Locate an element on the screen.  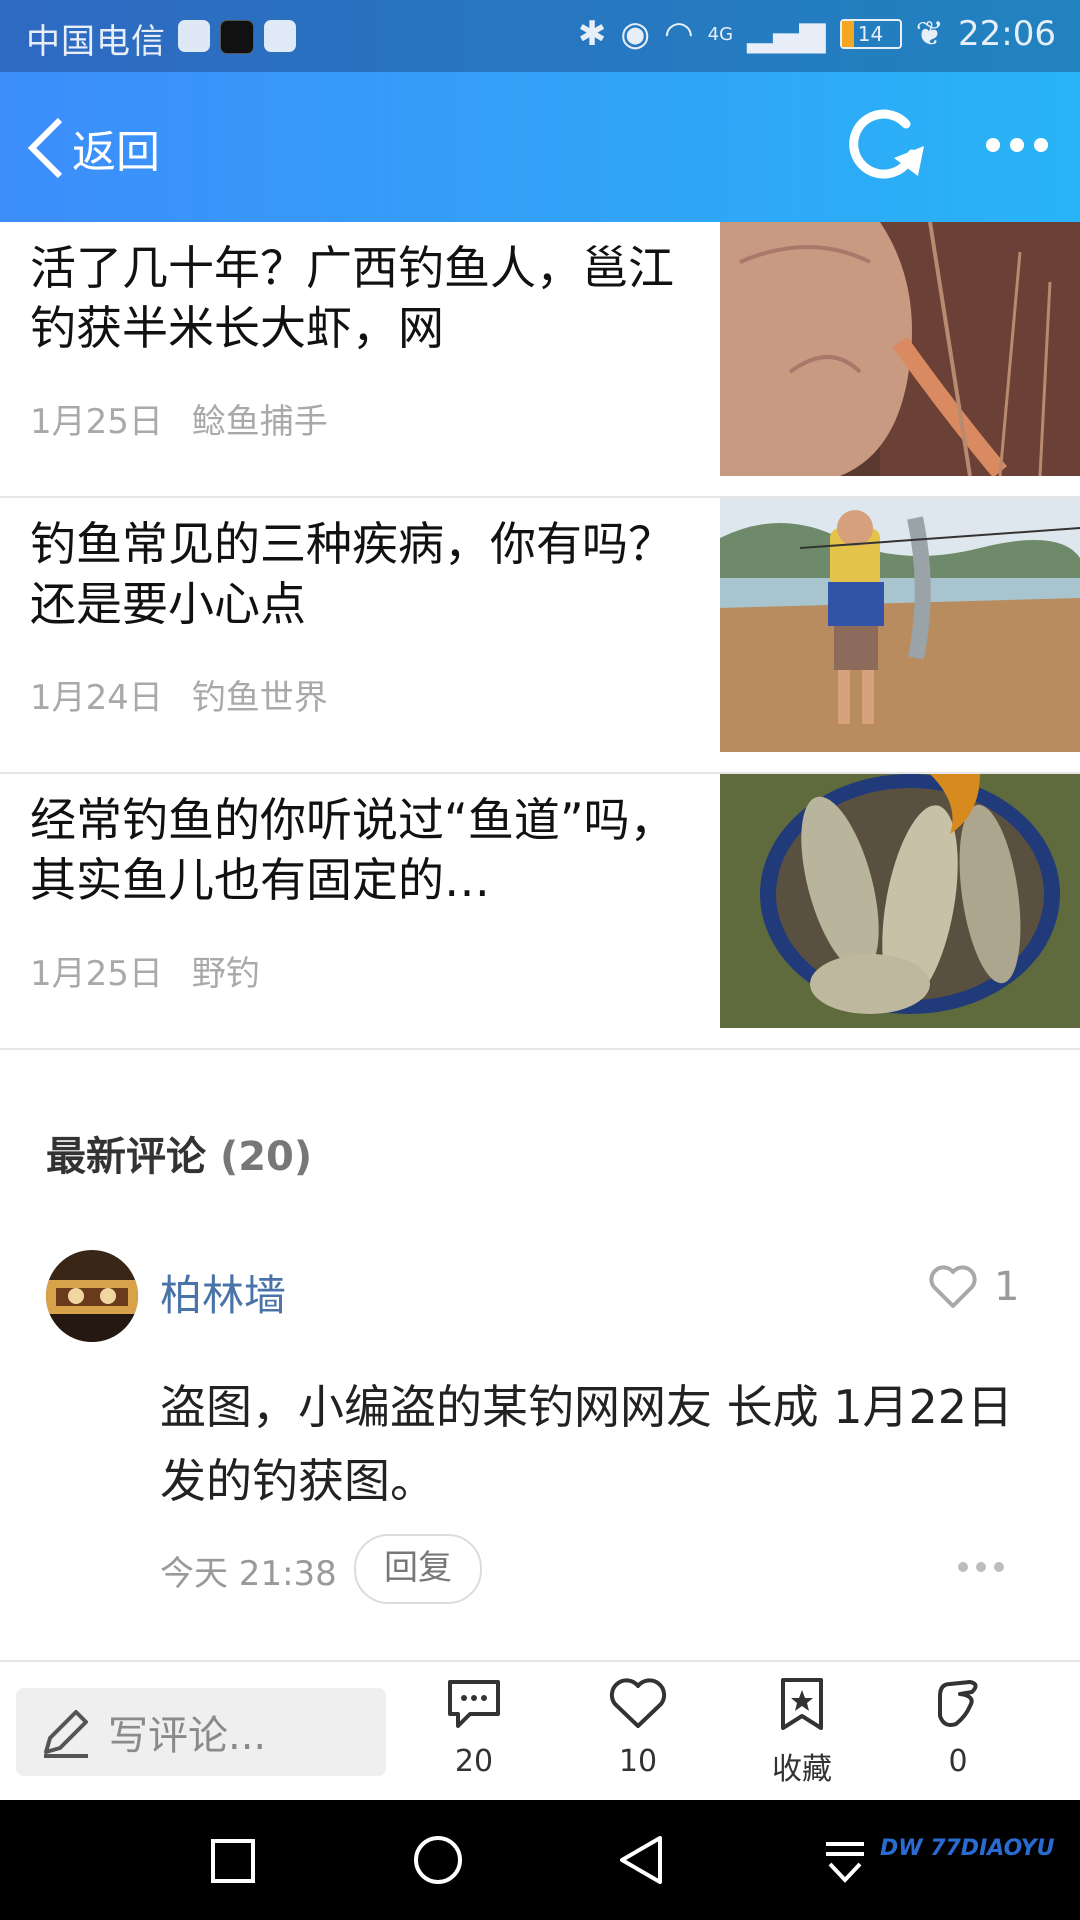
article-meta: 1月25日 鲶鱼捕手 is located at coordinates (179, 418).